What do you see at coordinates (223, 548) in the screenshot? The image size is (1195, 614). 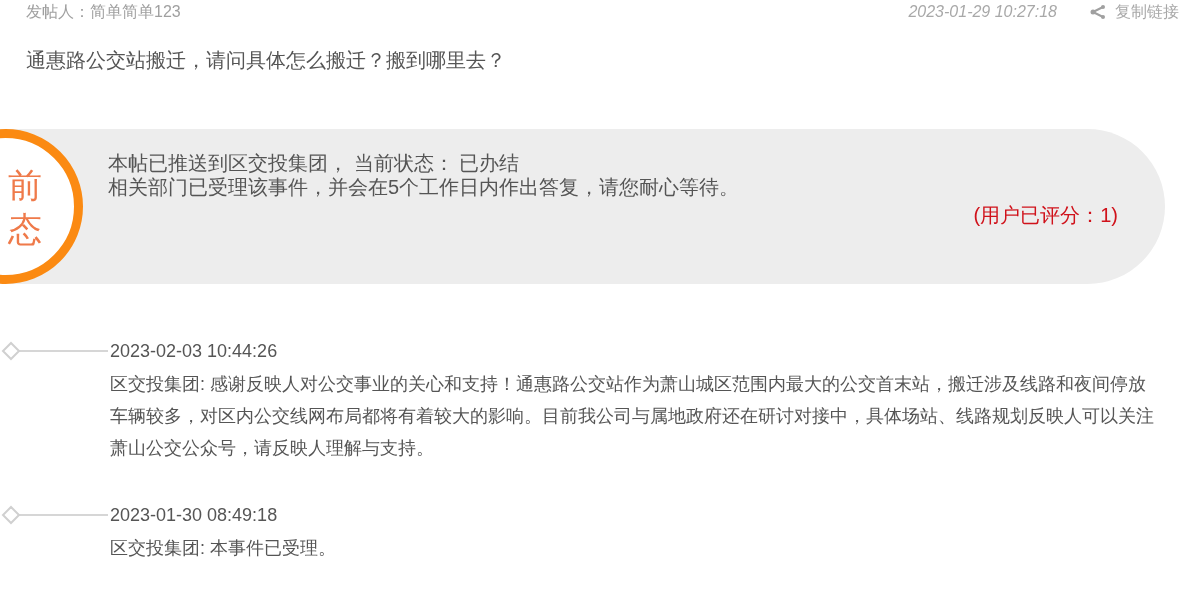 I see `timeline-text: 区交投集团: 本事件已受理。` at bounding box center [223, 548].